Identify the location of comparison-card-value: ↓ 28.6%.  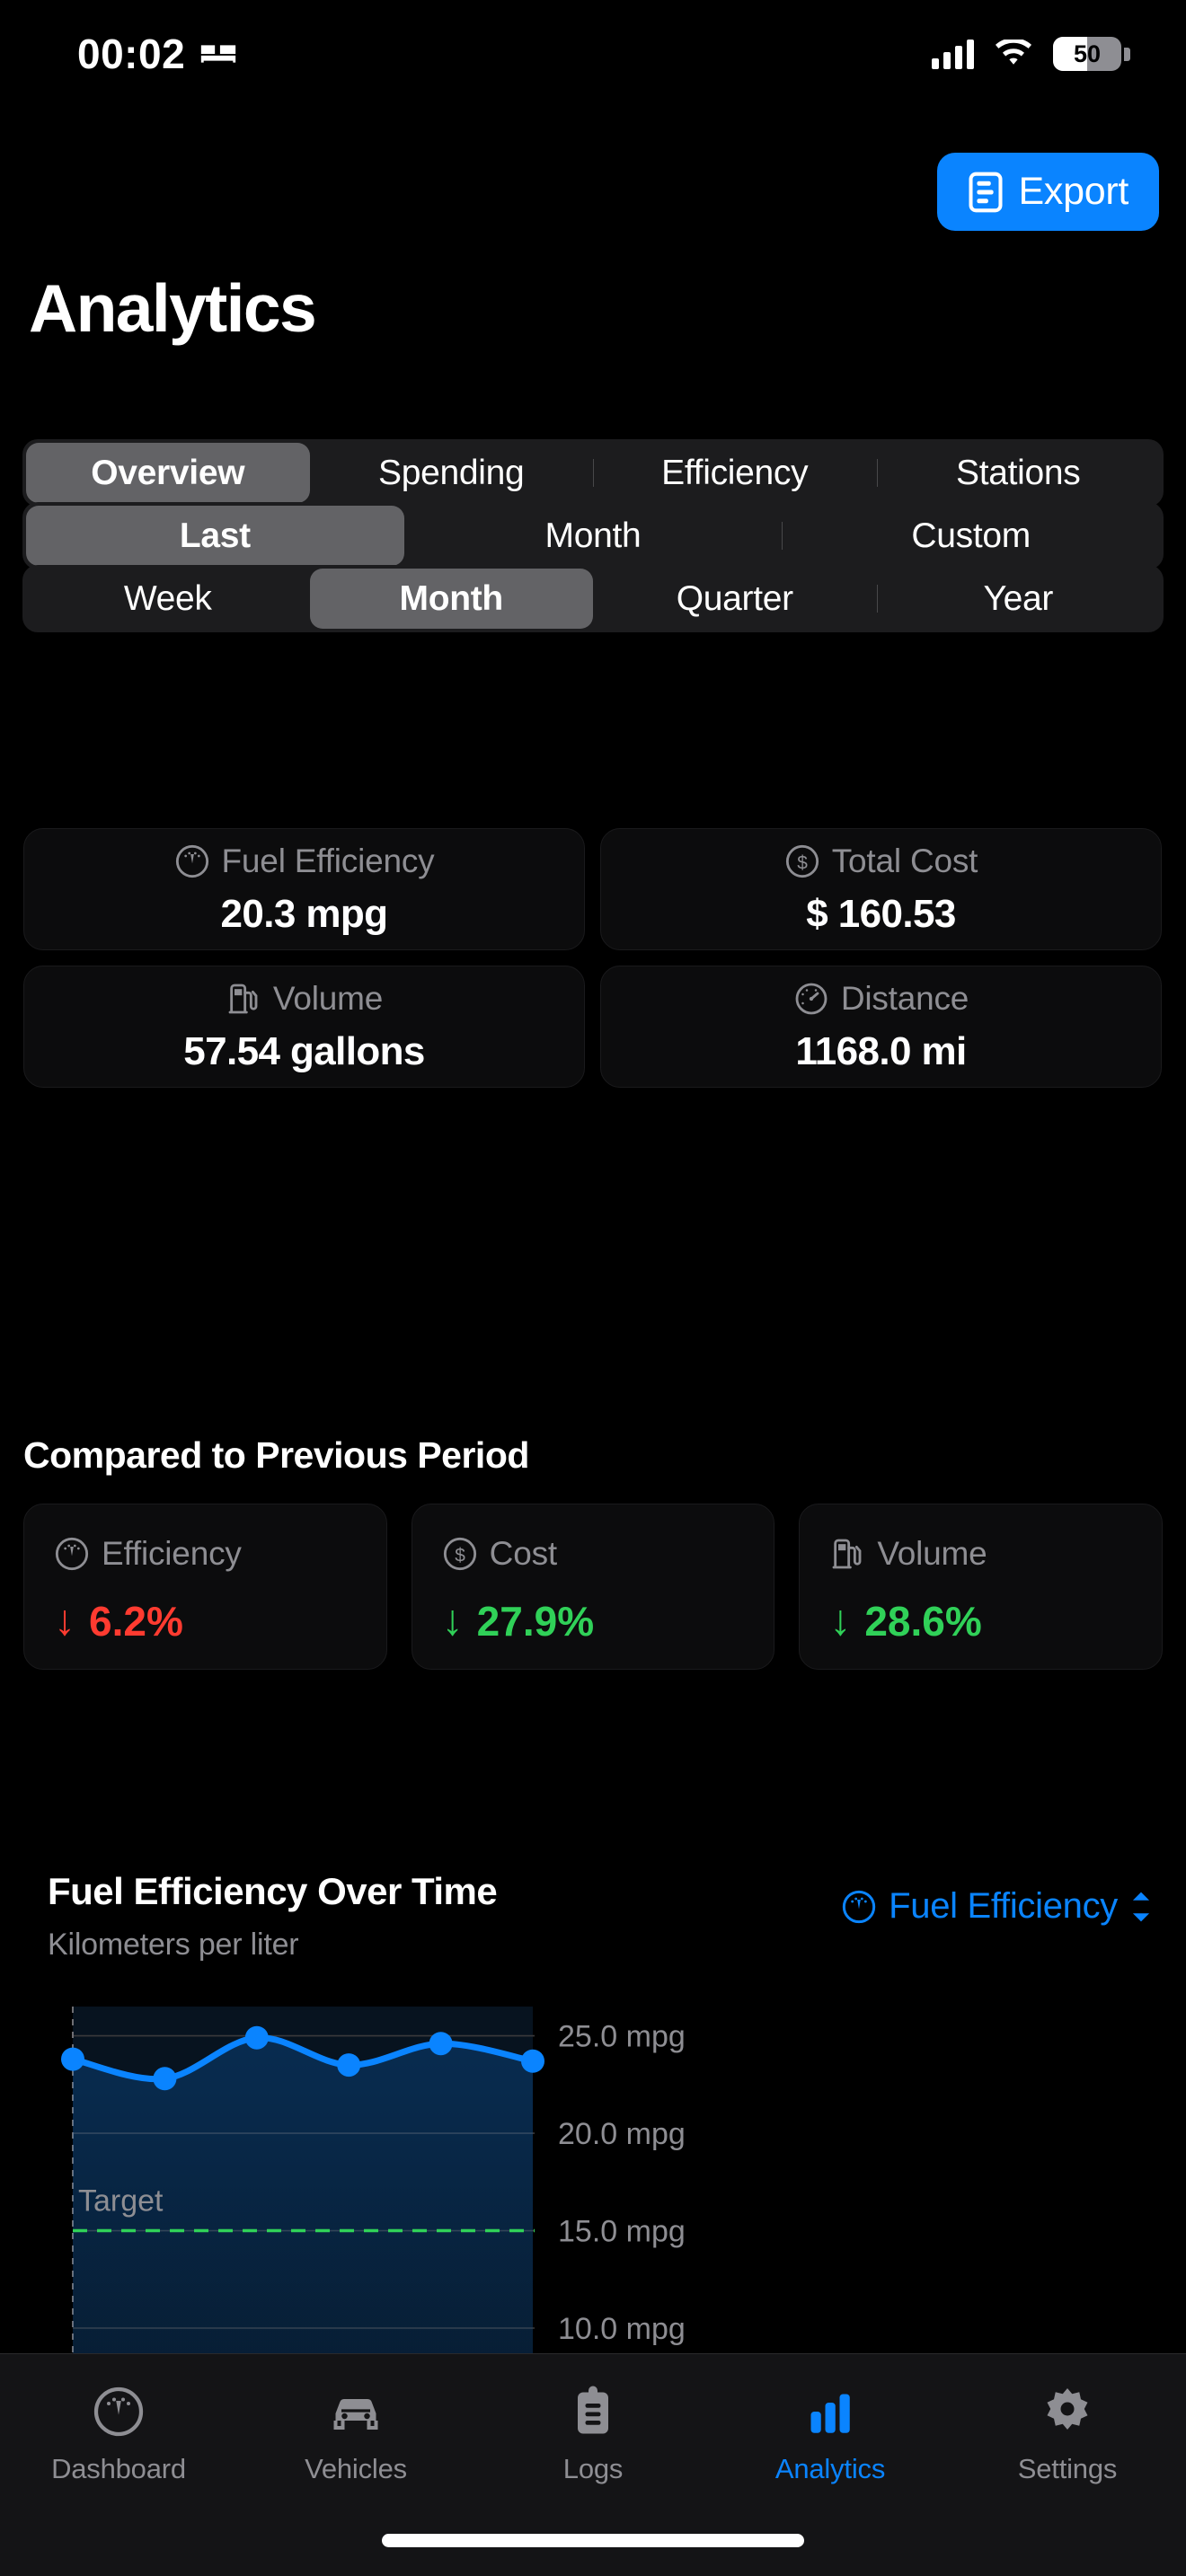
(995, 1620).